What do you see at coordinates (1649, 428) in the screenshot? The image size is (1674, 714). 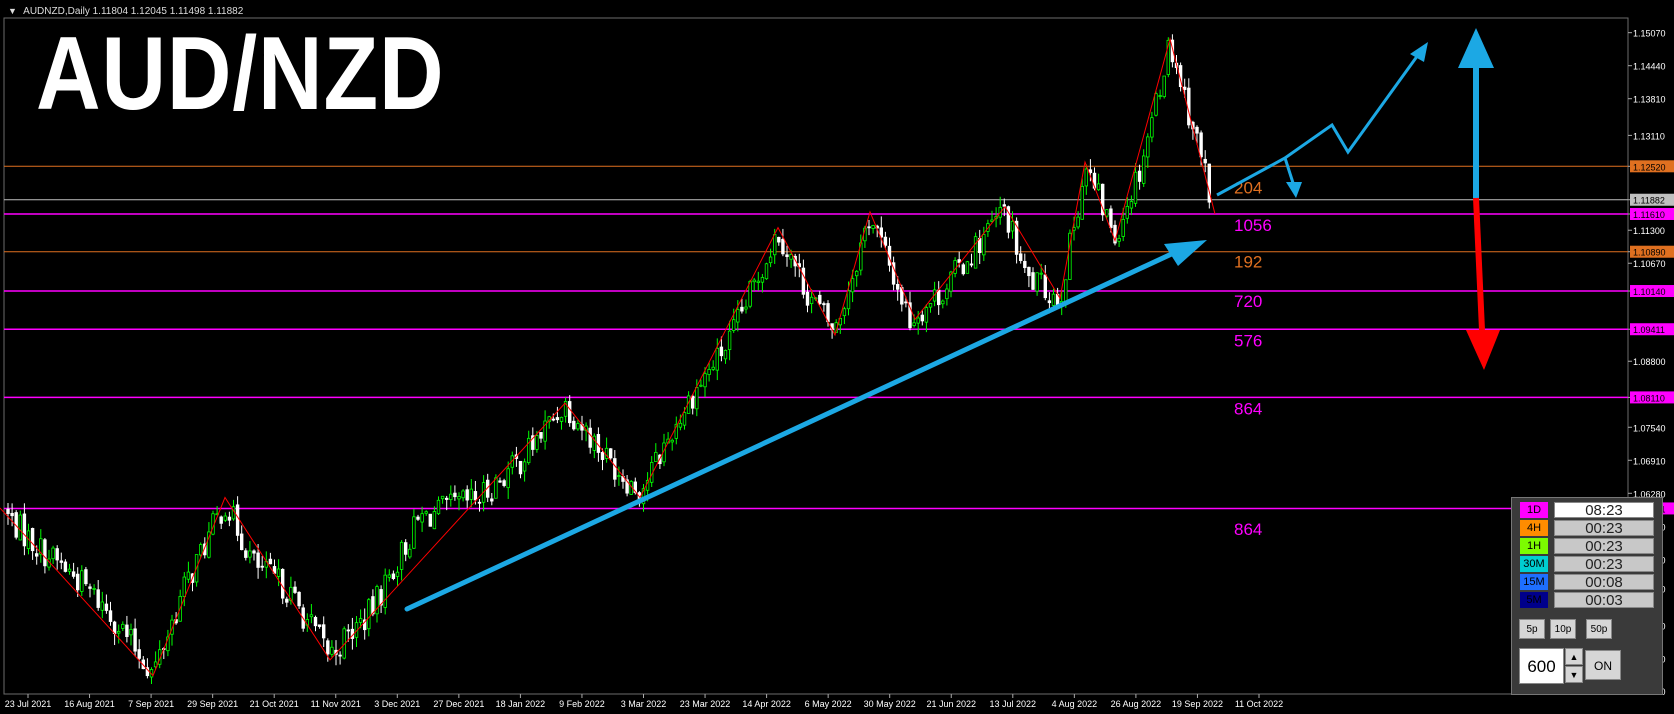 I see `y-tick-label: 1.07540` at bounding box center [1649, 428].